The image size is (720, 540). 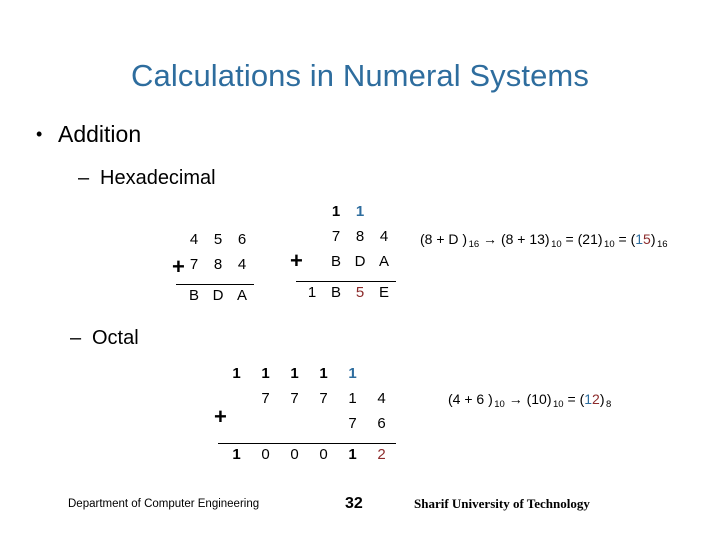 What do you see at coordinates (539, 399) in the screenshot?
I see `annot-term: (10)` at bounding box center [539, 399].